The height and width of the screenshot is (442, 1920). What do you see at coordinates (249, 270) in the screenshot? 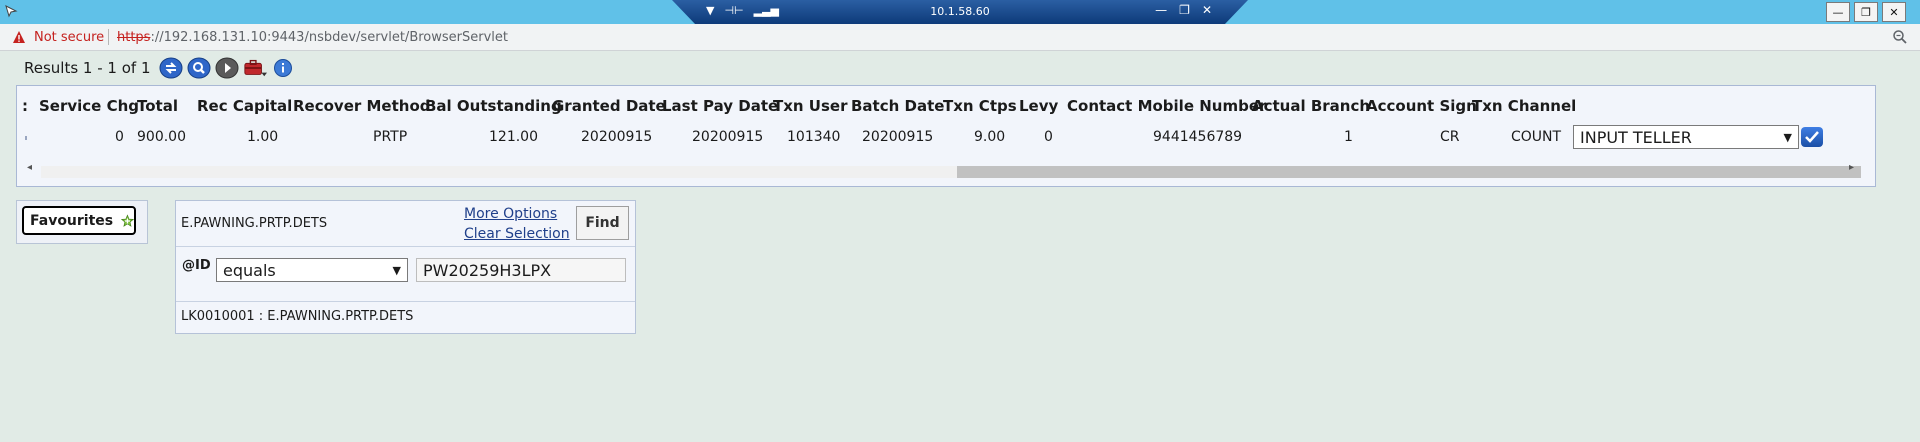
I see `operator-value: equals` at bounding box center [249, 270].